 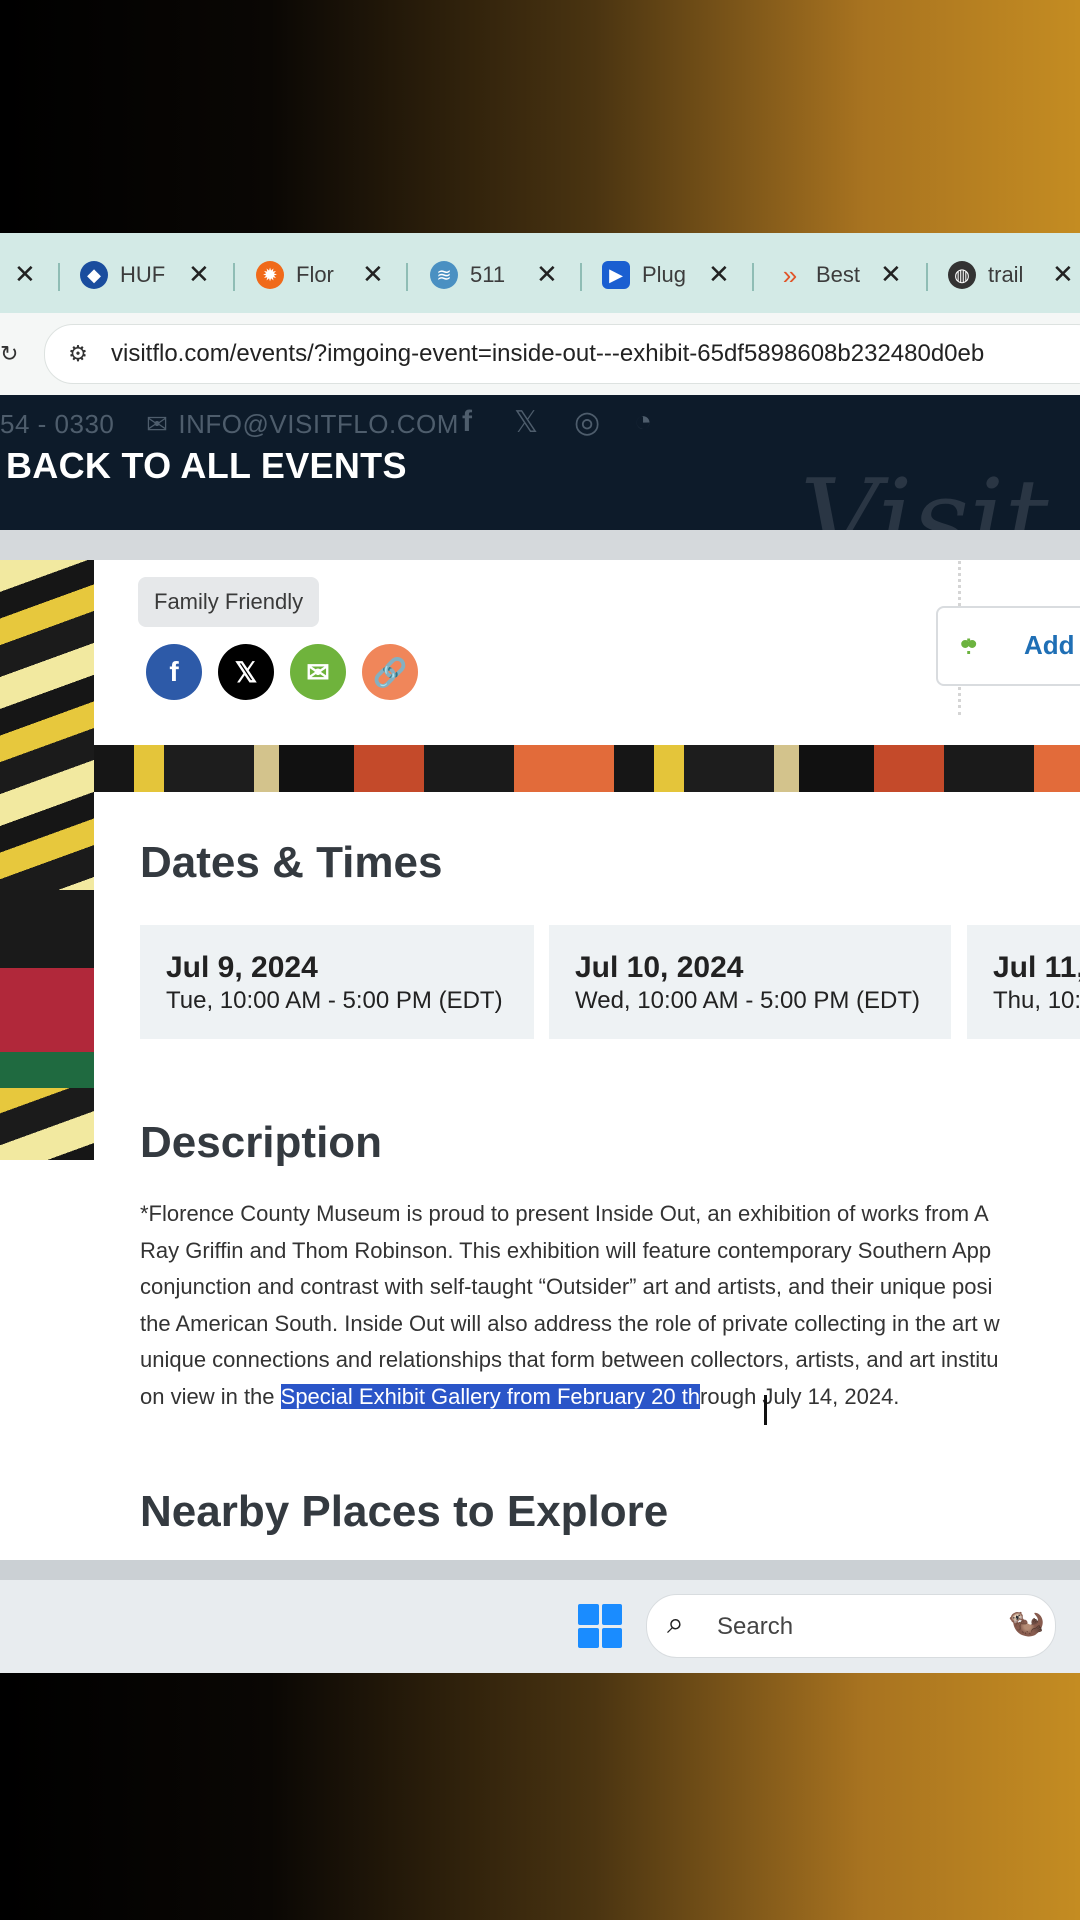 I want to click on tab-huf: ◆ HUF, so click(x=123, y=275).